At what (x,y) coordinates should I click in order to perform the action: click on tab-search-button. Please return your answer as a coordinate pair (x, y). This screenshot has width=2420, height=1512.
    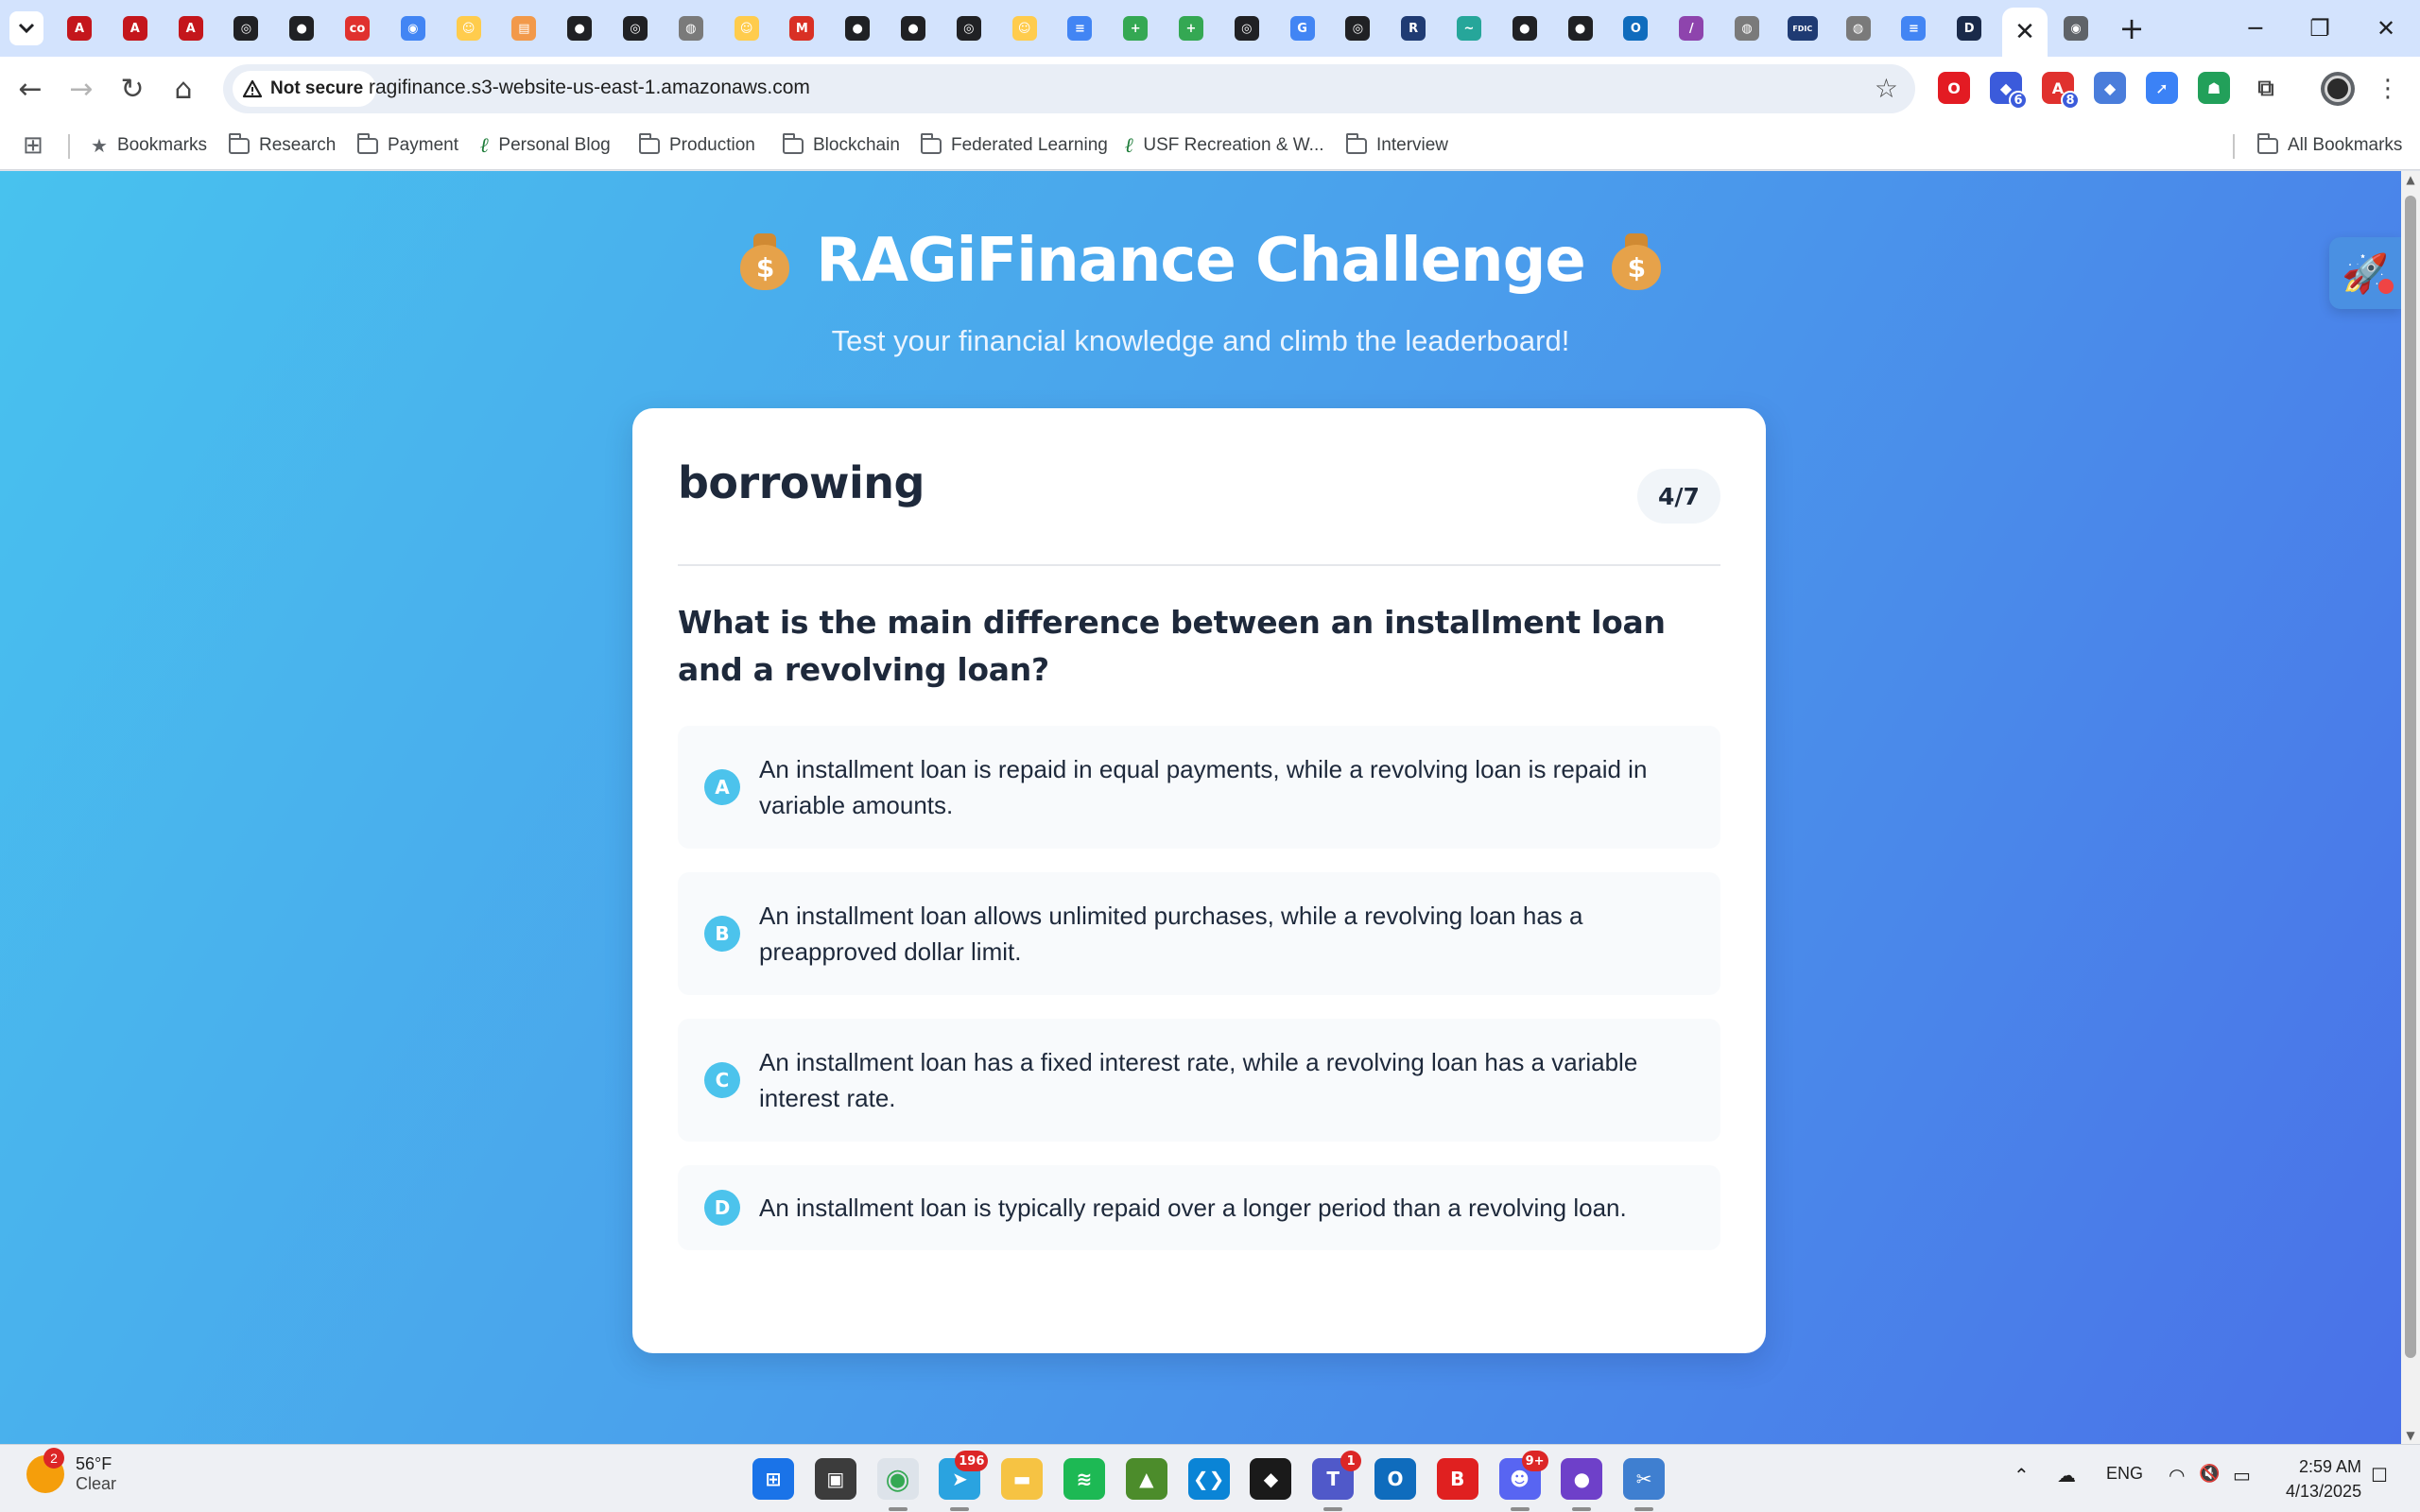
    Looking at the image, I should click on (26, 28).